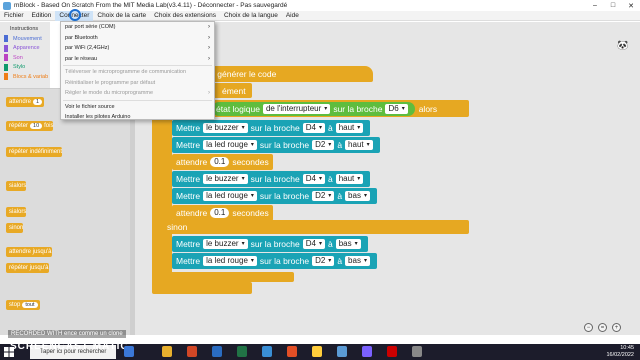  I want to click on dropdown-item: par Bluetooth ›, so click(137, 38).